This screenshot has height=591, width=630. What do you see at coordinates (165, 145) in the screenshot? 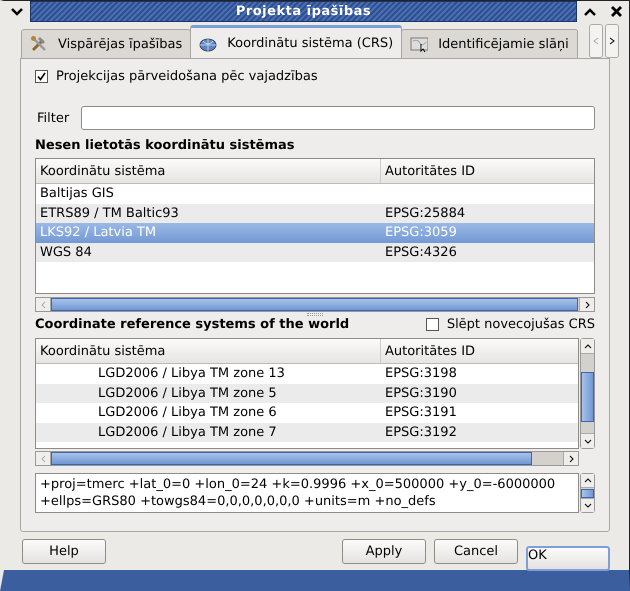
I see `section-heading: Nesen lietotās koordinātu sistēmas` at bounding box center [165, 145].